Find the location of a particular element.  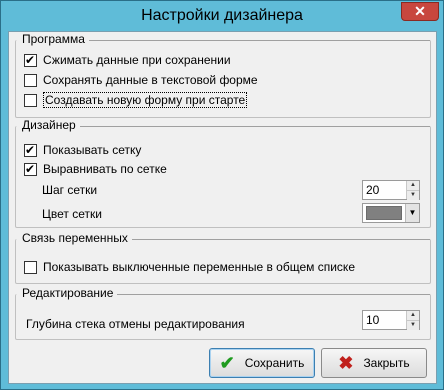

group-program-title: Программа is located at coordinates (53, 39).